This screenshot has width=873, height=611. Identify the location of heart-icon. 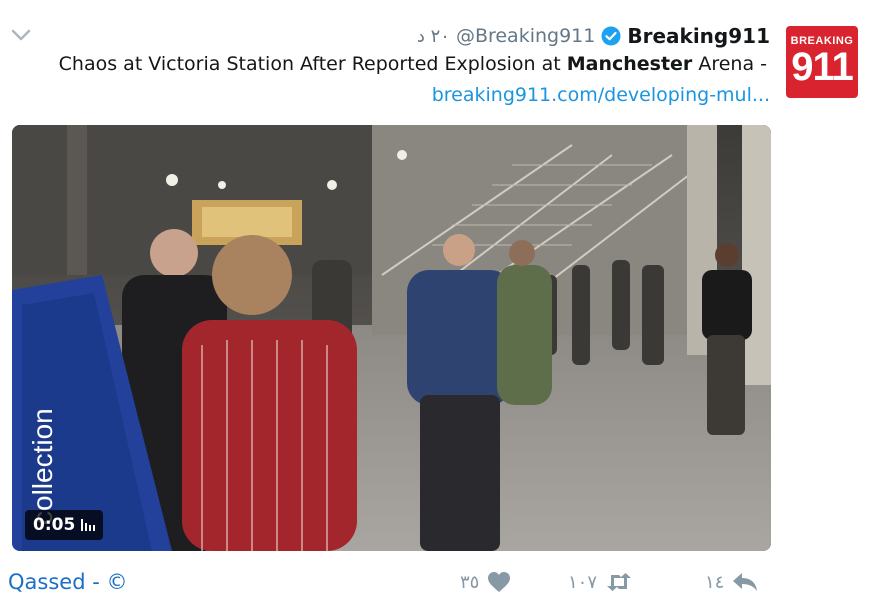
(499, 582).